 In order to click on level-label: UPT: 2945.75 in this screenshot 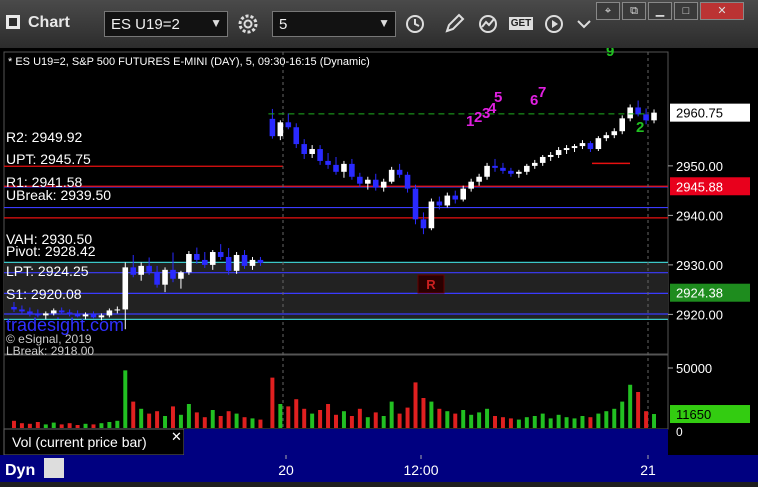, I will do `click(48, 159)`.